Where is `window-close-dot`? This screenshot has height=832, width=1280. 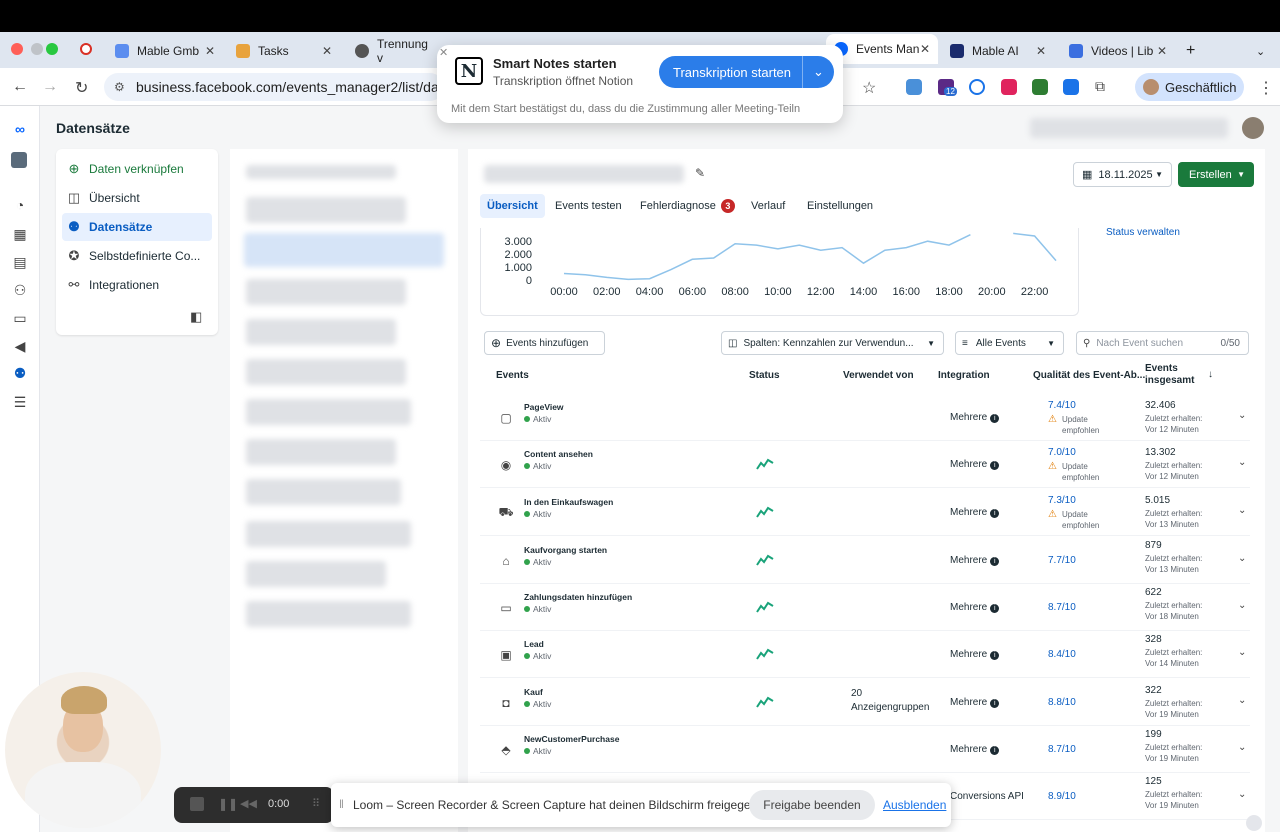 window-close-dot is located at coordinates (17, 49).